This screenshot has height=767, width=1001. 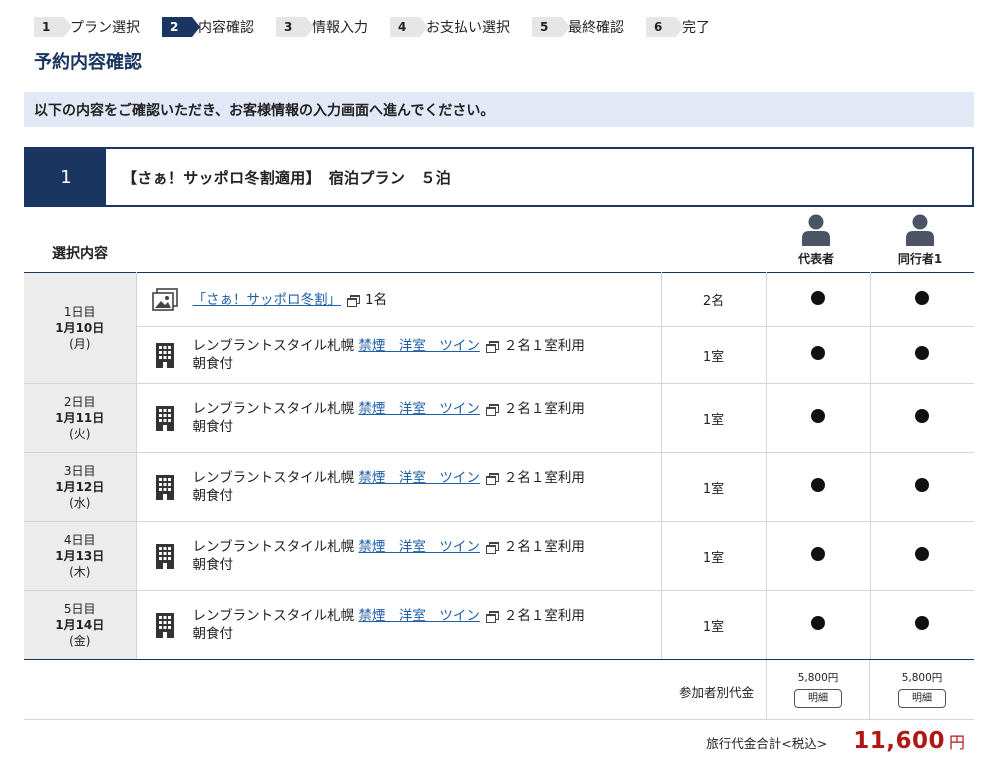 What do you see at coordinates (80, 344) in the screenshot?
I see `day-weekday: (月)` at bounding box center [80, 344].